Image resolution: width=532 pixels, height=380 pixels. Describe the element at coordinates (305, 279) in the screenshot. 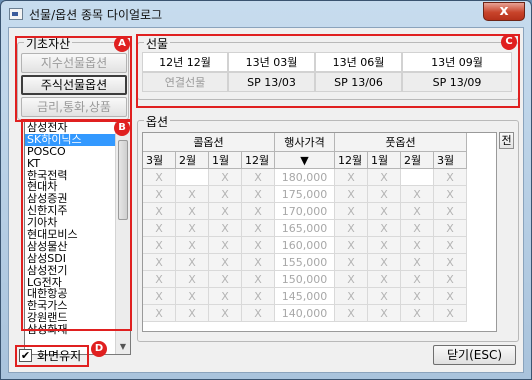

I see `strike-price-cell: 150,000` at that location.